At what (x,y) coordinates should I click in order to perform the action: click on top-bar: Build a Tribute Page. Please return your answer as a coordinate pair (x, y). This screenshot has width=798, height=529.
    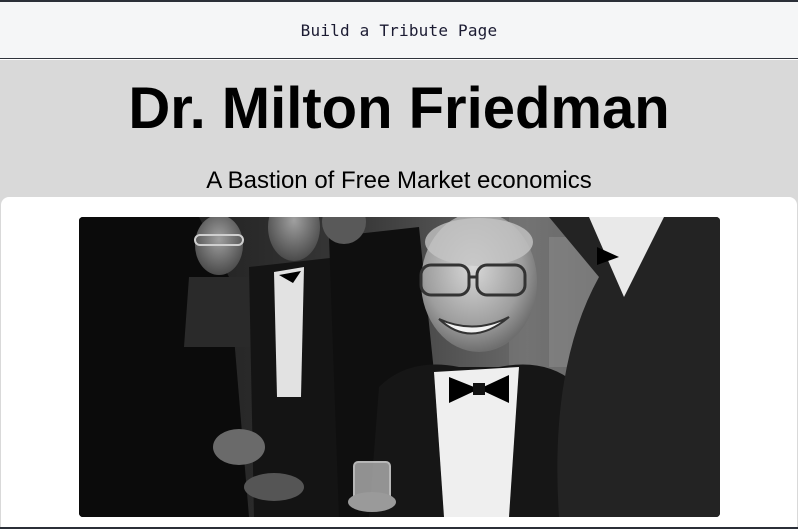
    Looking at the image, I should click on (399, 30).